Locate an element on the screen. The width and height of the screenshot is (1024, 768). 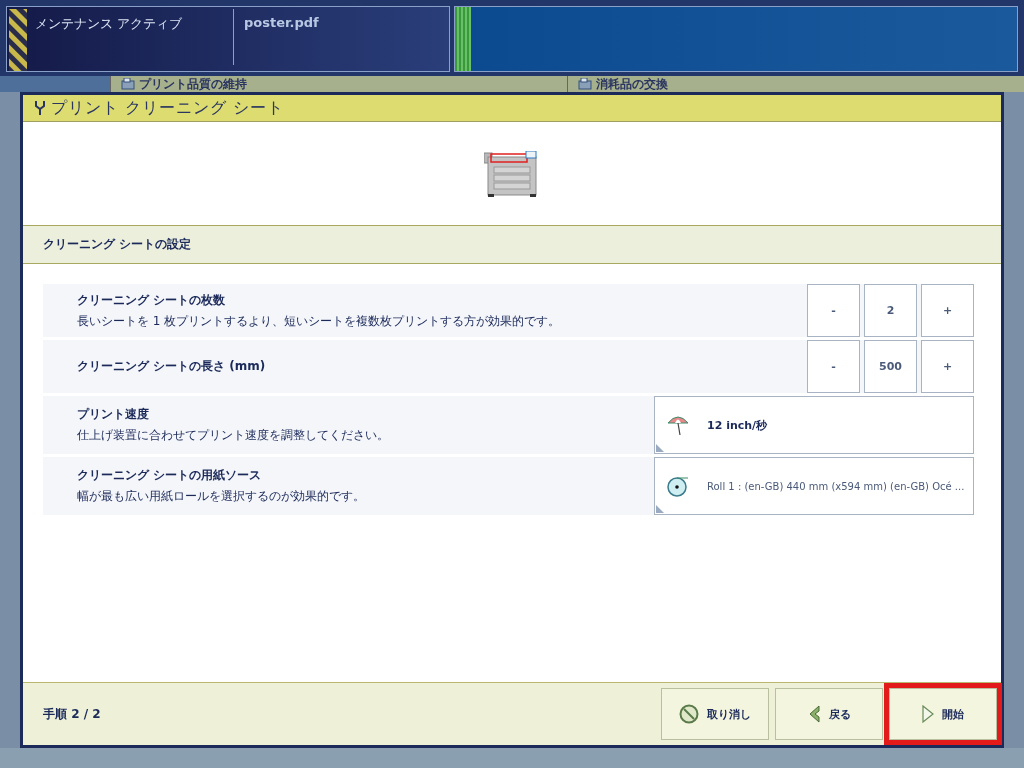
value-field: 2 is located at coordinates (890, 310).